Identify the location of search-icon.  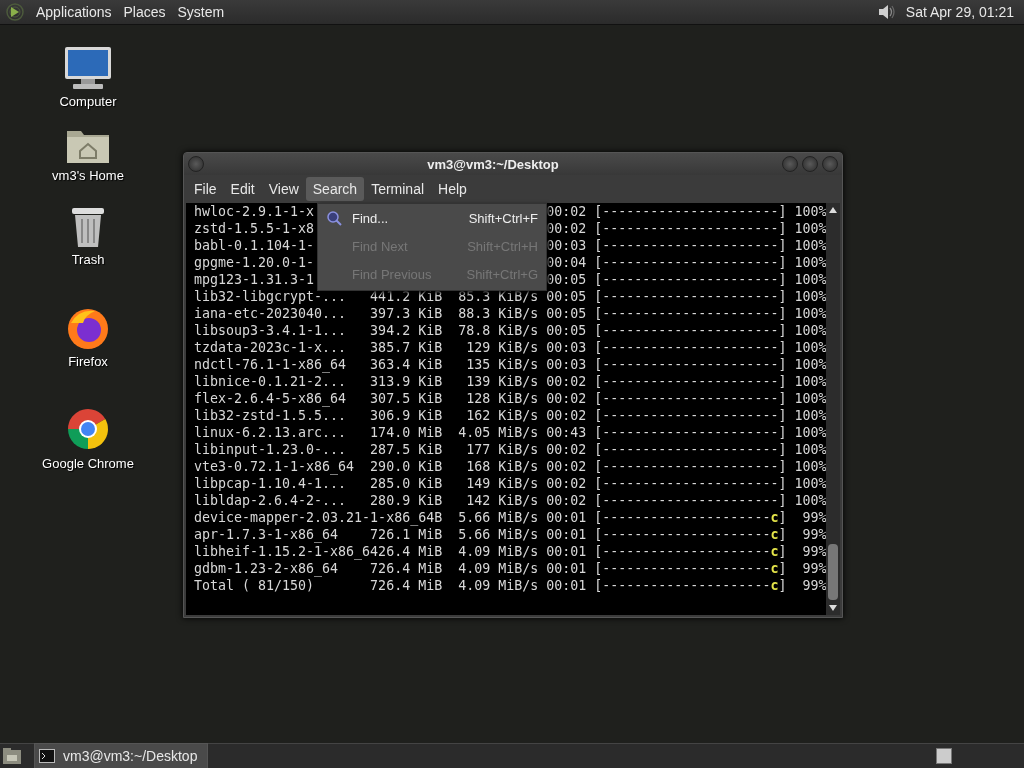
(334, 218).